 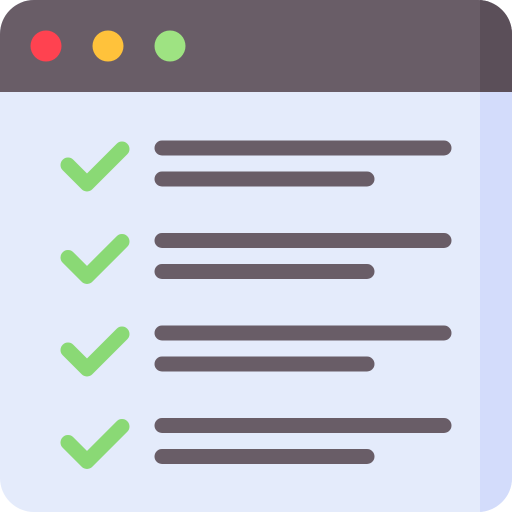 I want to click on window-body-shade, so click(x=496, y=302).